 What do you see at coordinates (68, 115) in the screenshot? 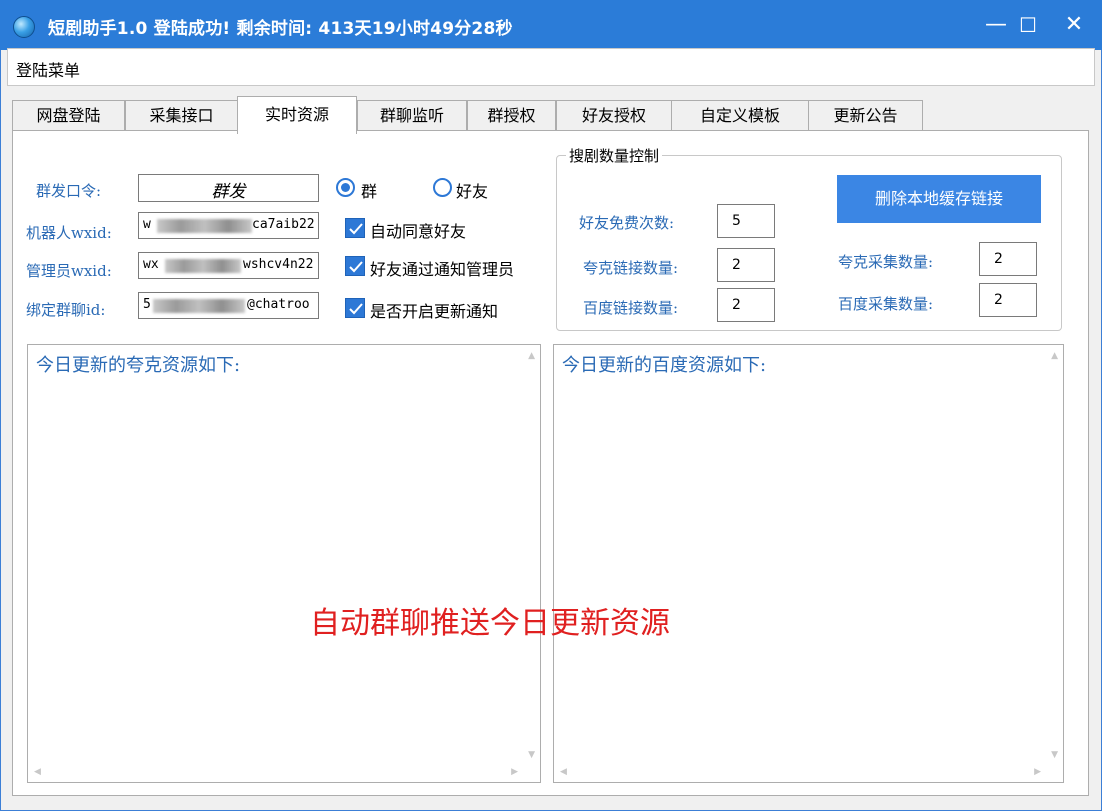
I see `tab-netdisk-login: 网盘登陆` at bounding box center [68, 115].